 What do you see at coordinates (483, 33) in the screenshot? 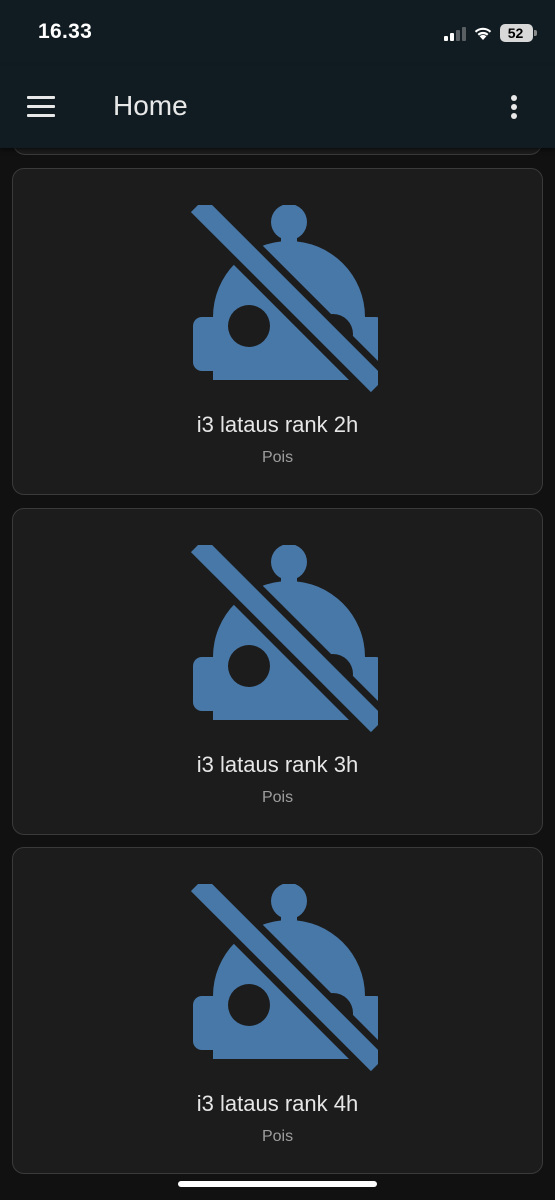
I see `wifi-icon` at bounding box center [483, 33].